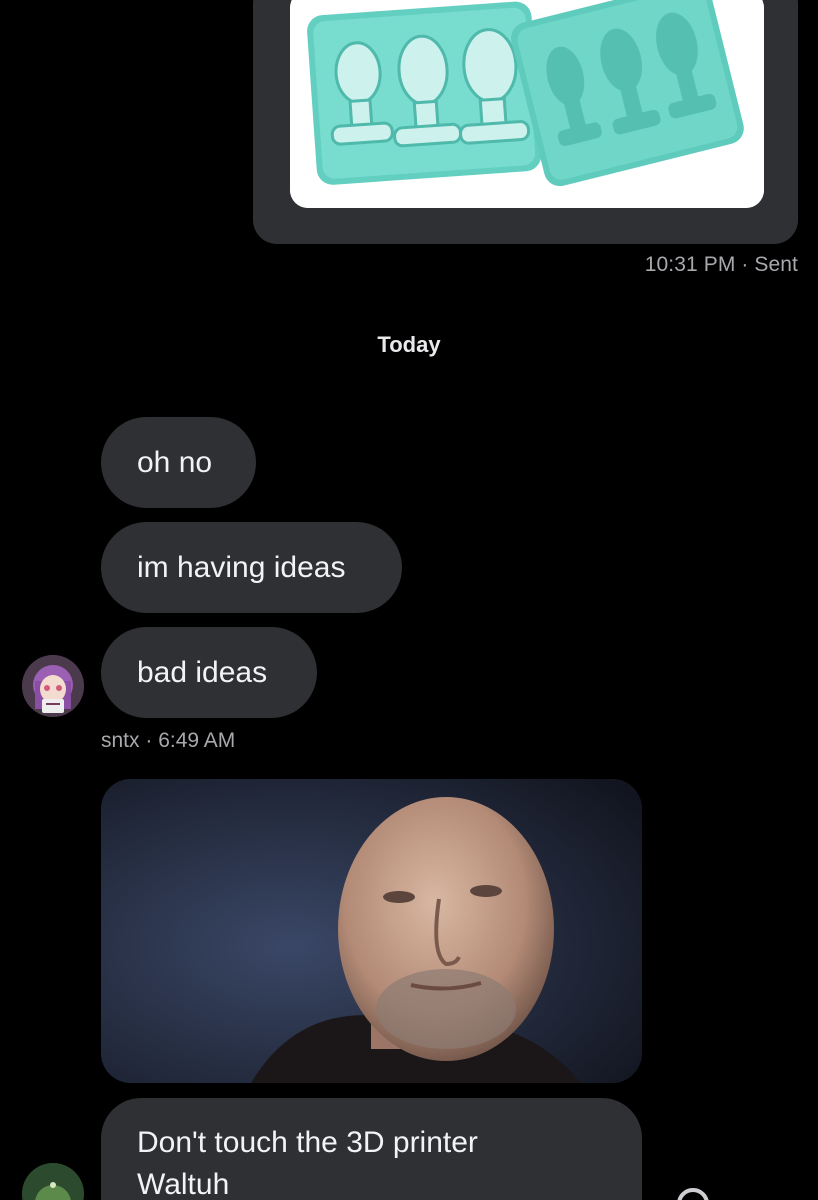 The height and width of the screenshot is (1200, 818). I want to click on message-text: im having ideas, so click(241, 567).